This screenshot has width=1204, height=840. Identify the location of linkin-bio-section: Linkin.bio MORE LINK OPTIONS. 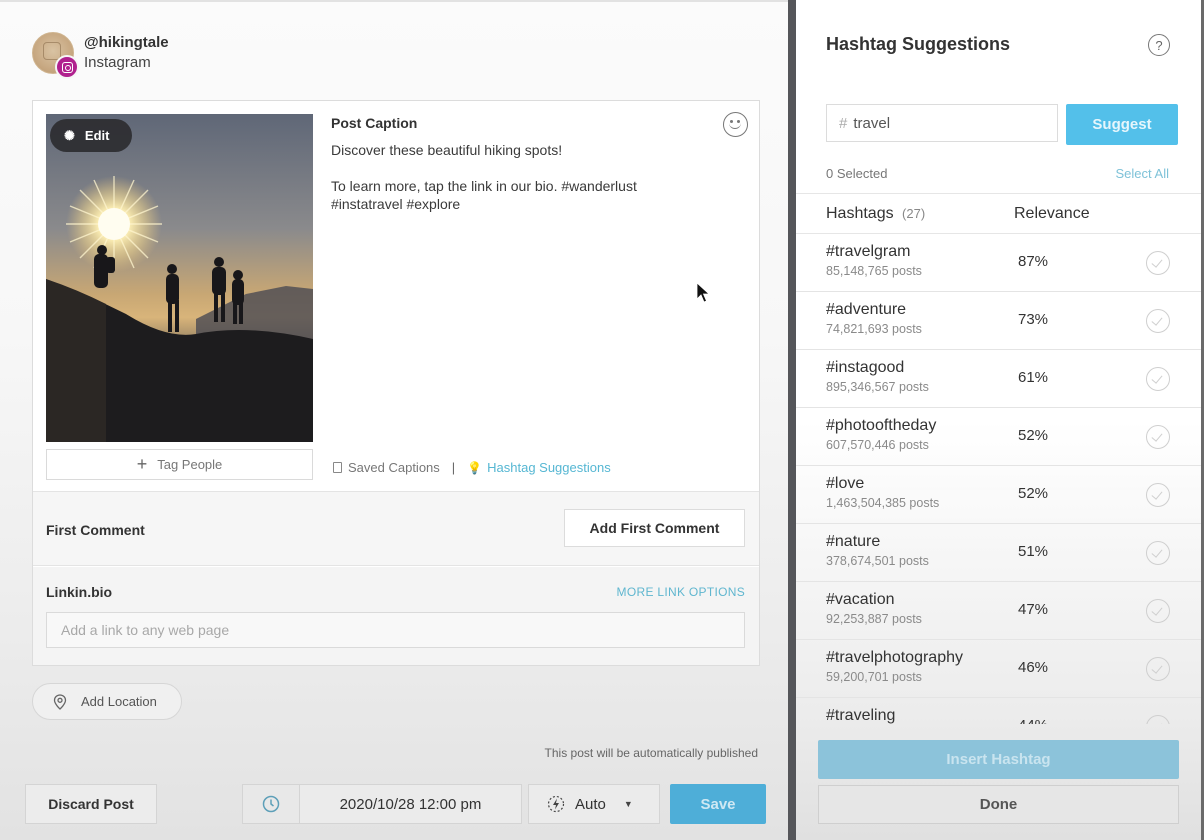
(396, 616).